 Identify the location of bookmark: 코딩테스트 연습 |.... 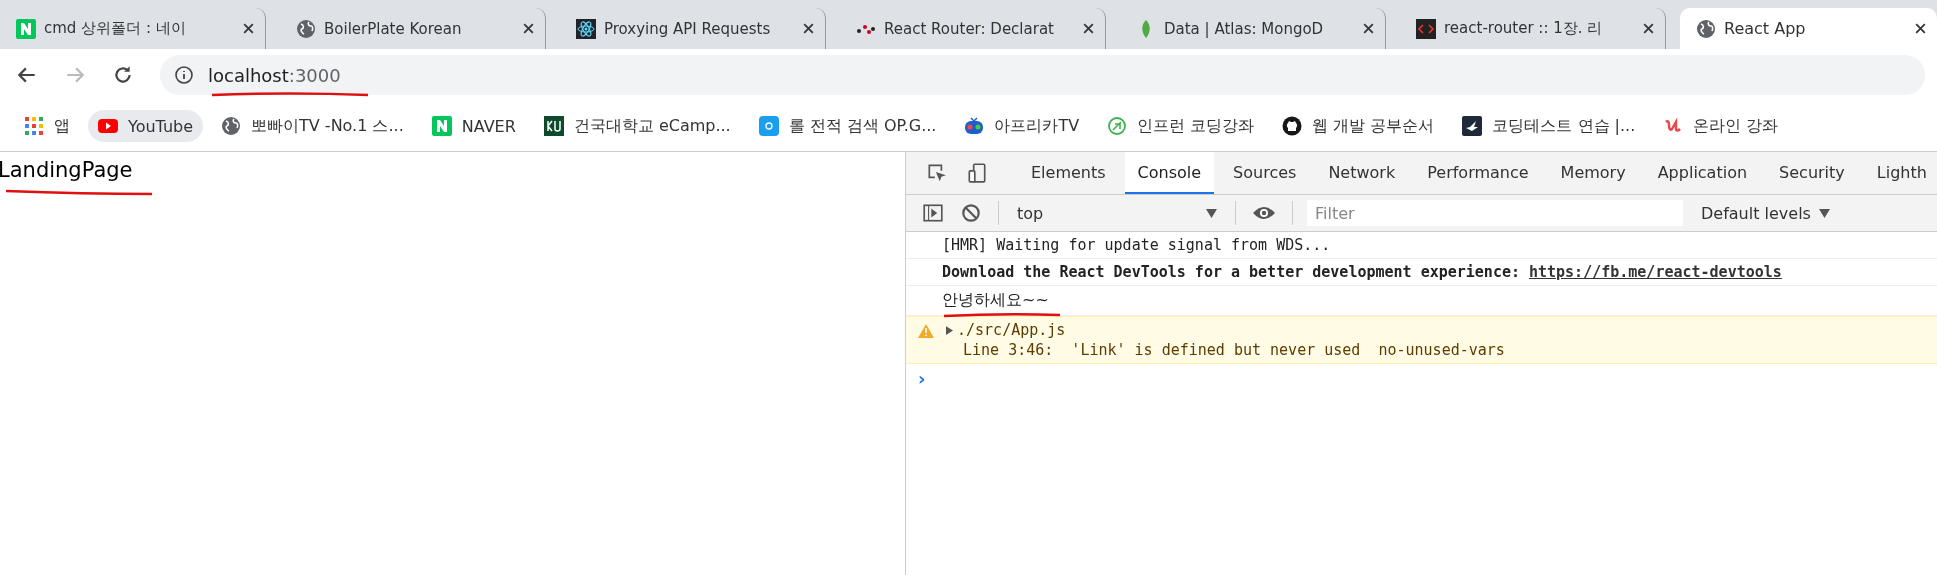
(1549, 126).